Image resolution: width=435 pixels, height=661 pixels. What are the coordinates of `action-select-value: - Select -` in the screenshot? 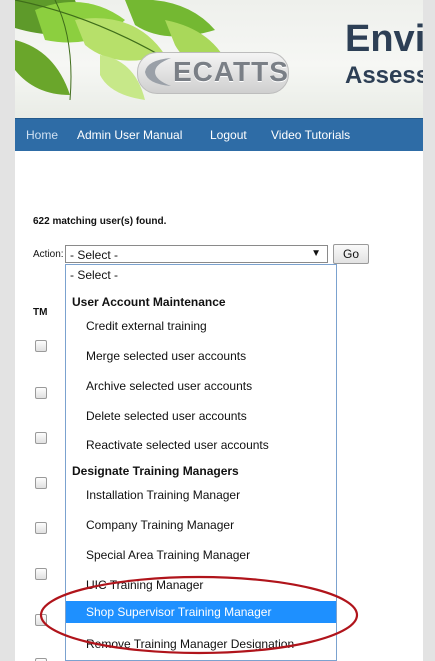 It's located at (94, 255).